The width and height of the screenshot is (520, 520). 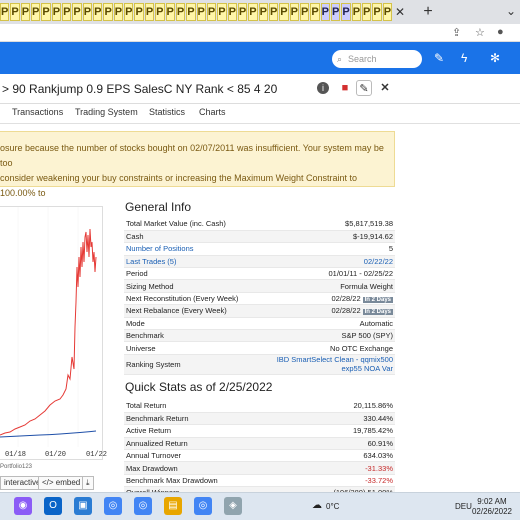 I want to click on search-input: ⌕ Search, so click(x=377, y=59).